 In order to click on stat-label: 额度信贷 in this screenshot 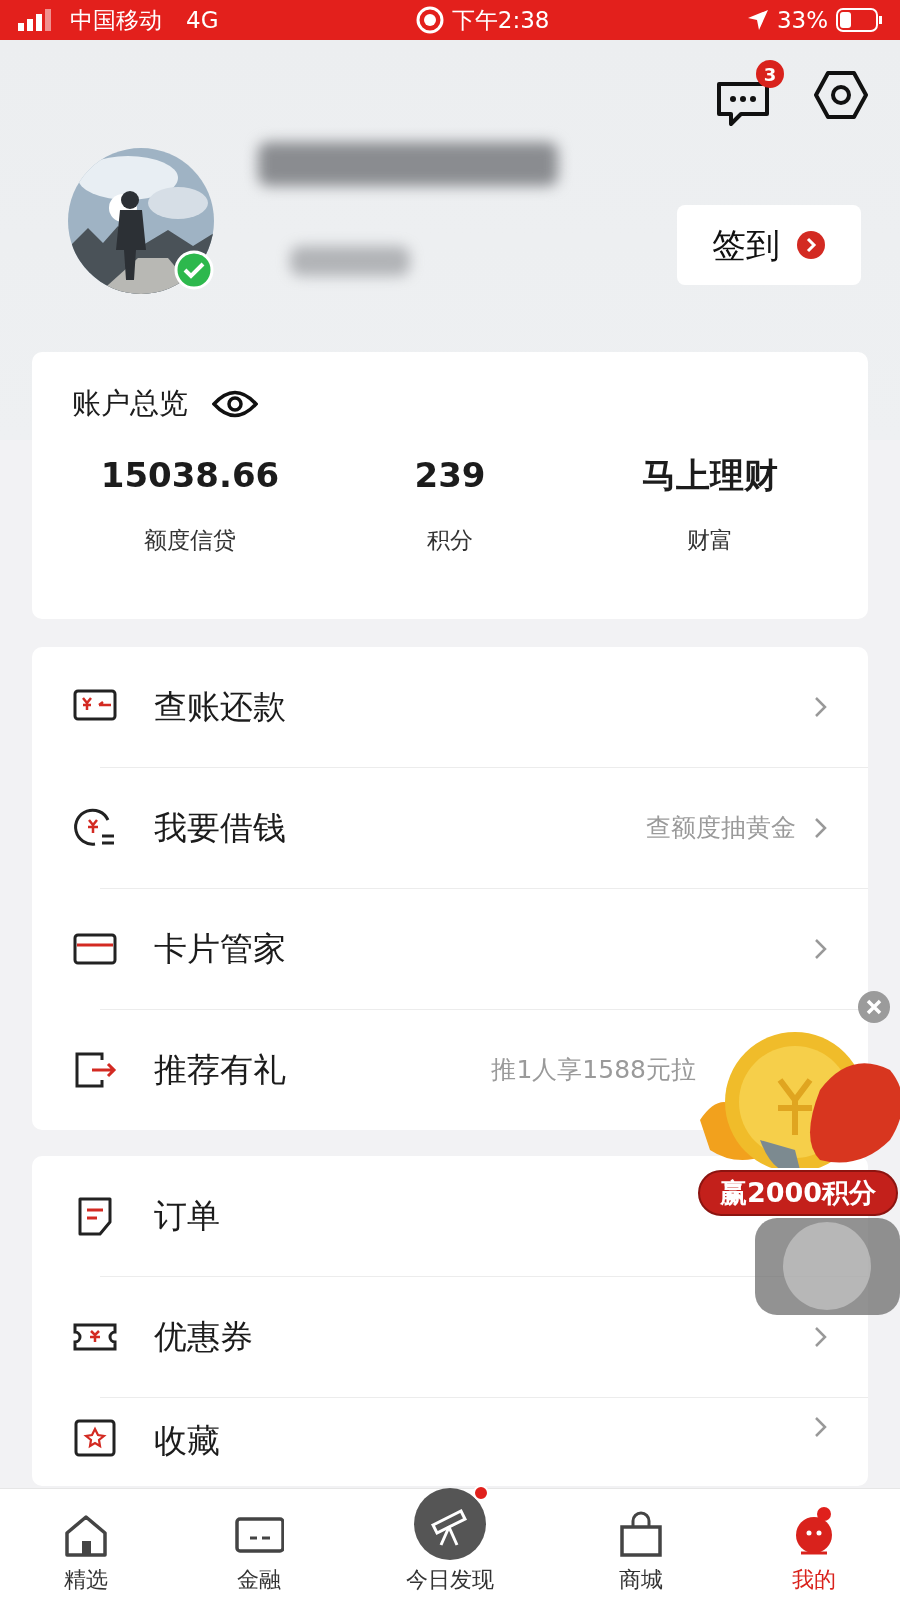, I will do `click(190, 540)`.